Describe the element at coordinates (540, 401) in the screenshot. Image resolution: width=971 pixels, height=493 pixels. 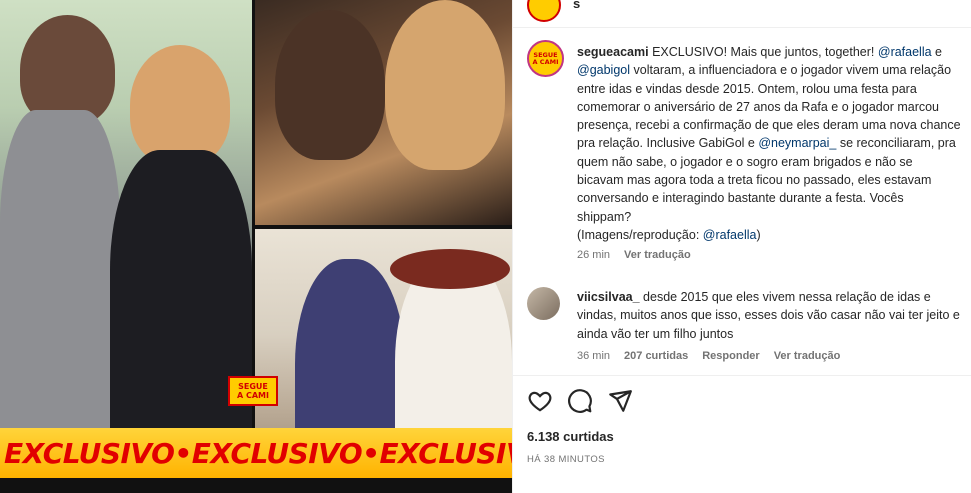
I see `heart-icon` at that location.